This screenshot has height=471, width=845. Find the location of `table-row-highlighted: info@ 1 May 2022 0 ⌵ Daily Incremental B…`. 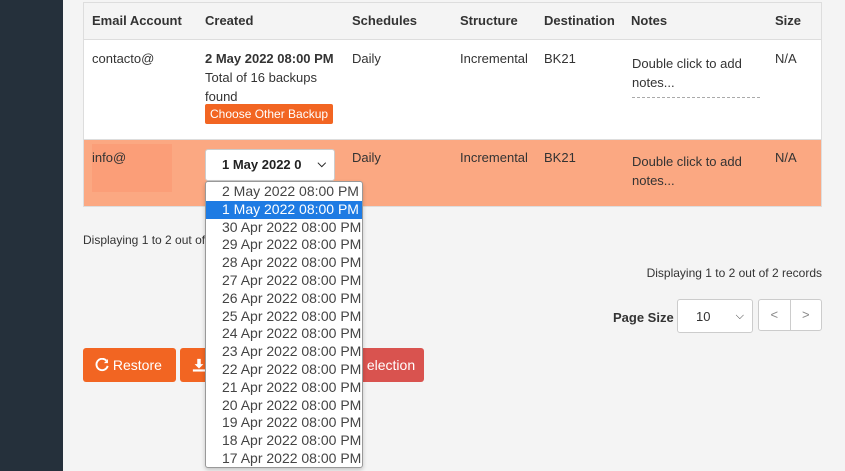

table-row-highlighted: info@ 1 May 2022 0 ⌵ Daily Incremental B… is located at coordinates (452, 173).